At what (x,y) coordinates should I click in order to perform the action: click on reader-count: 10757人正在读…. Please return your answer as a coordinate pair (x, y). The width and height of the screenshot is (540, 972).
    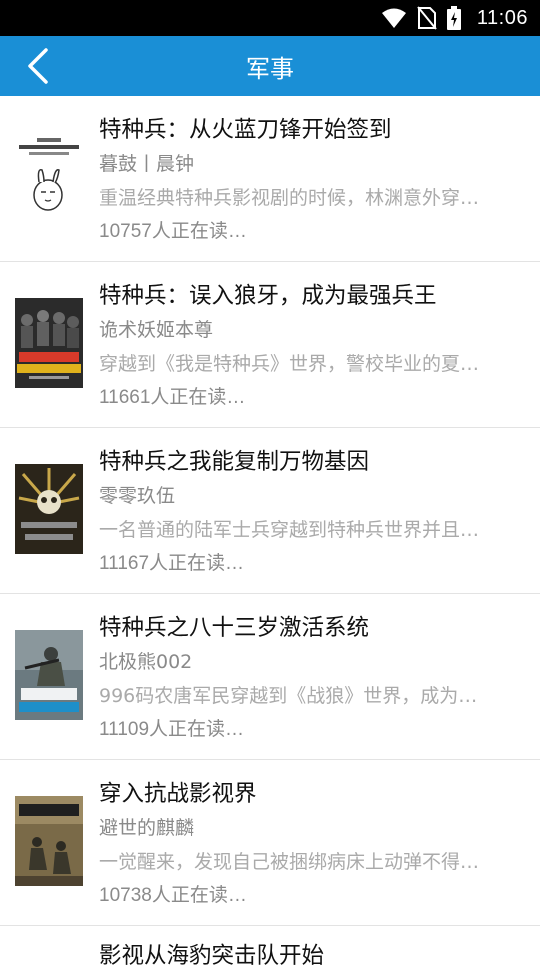
    Looking at the image, I should click on (173, 231).